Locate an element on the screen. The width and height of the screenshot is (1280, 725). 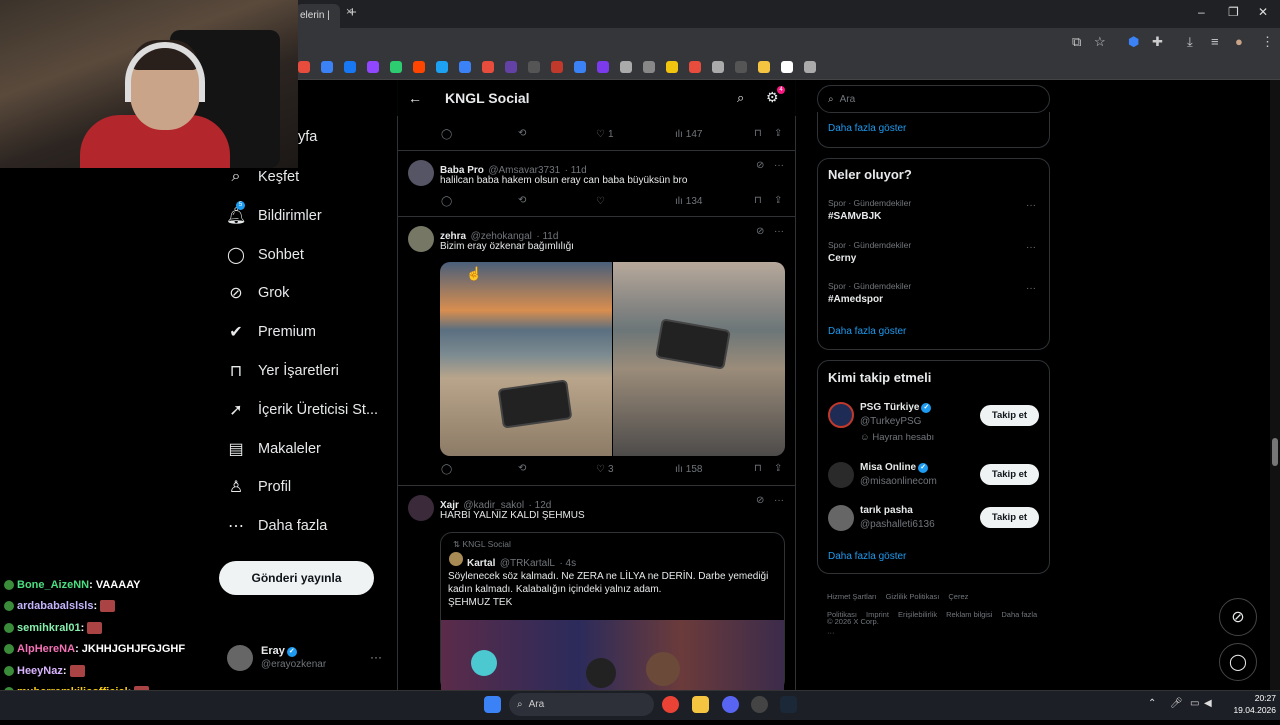
trend-name: #SAMvBJK is located at coordinates (854, 216).